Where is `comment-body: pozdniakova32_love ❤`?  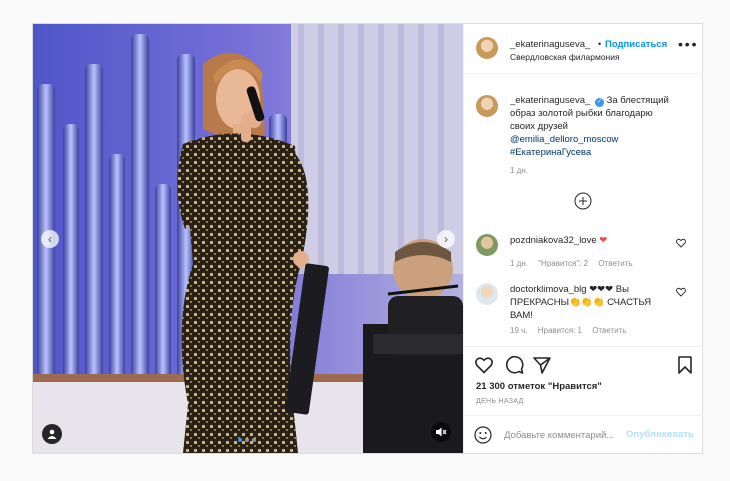
comment-body: pozdniakova32_love ❤ is located at coordinates (590, 240).